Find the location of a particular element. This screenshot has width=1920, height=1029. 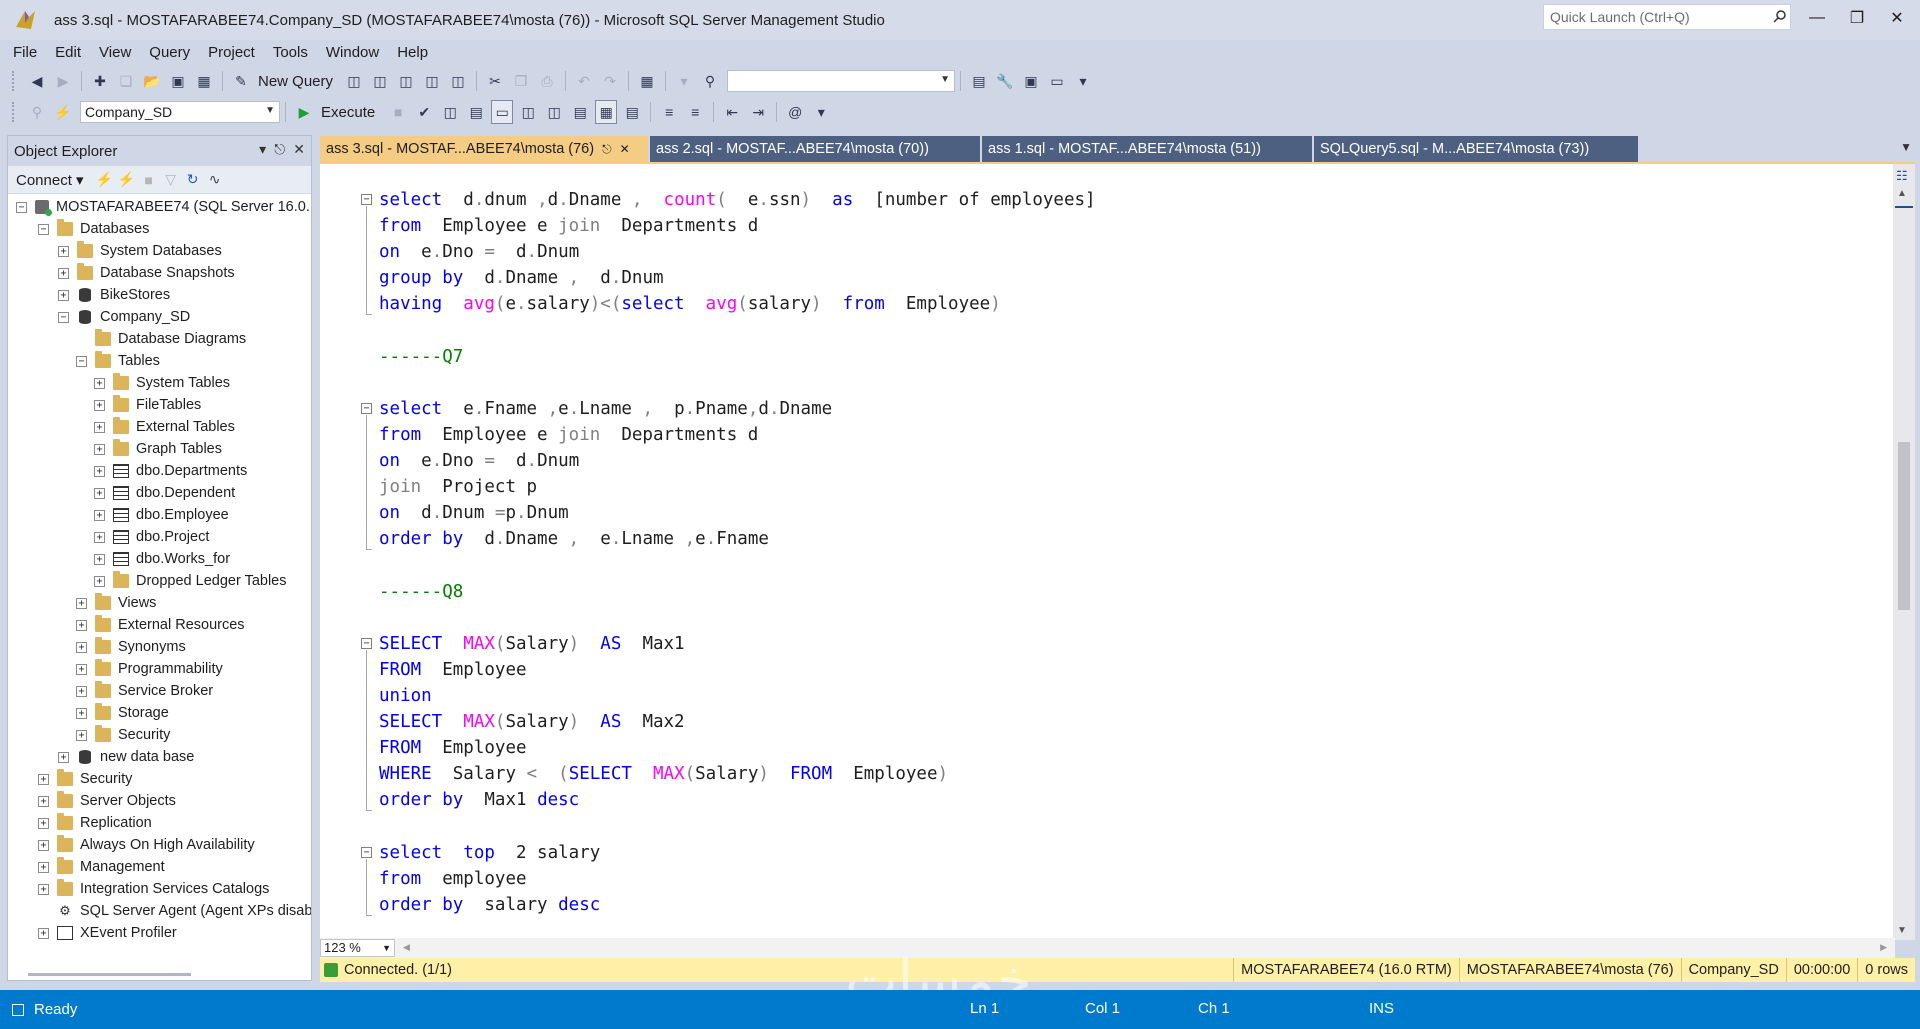

tree-node: + dbo.Employee is located at coordinates (161, 515).